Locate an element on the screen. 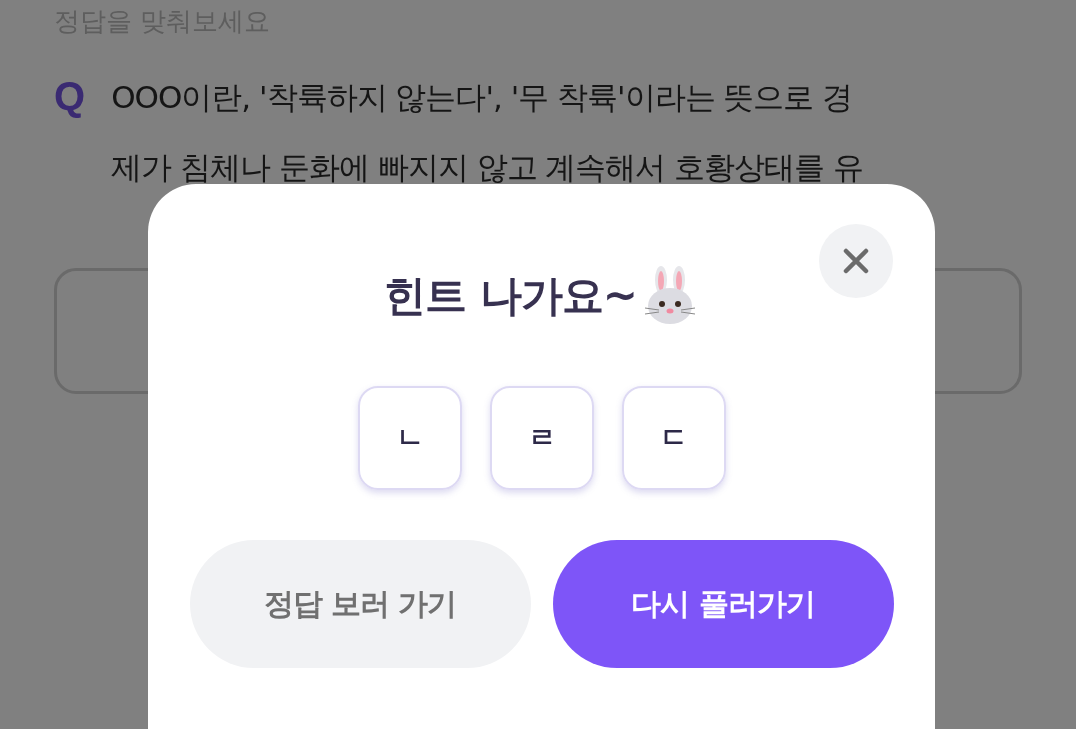 This screenshot has width=1076, height=729. question-text: OOO이란, '착륙하지 않는다', '무 착륙'이라는 뜻으로 경 is located at coordinates (482, 97).